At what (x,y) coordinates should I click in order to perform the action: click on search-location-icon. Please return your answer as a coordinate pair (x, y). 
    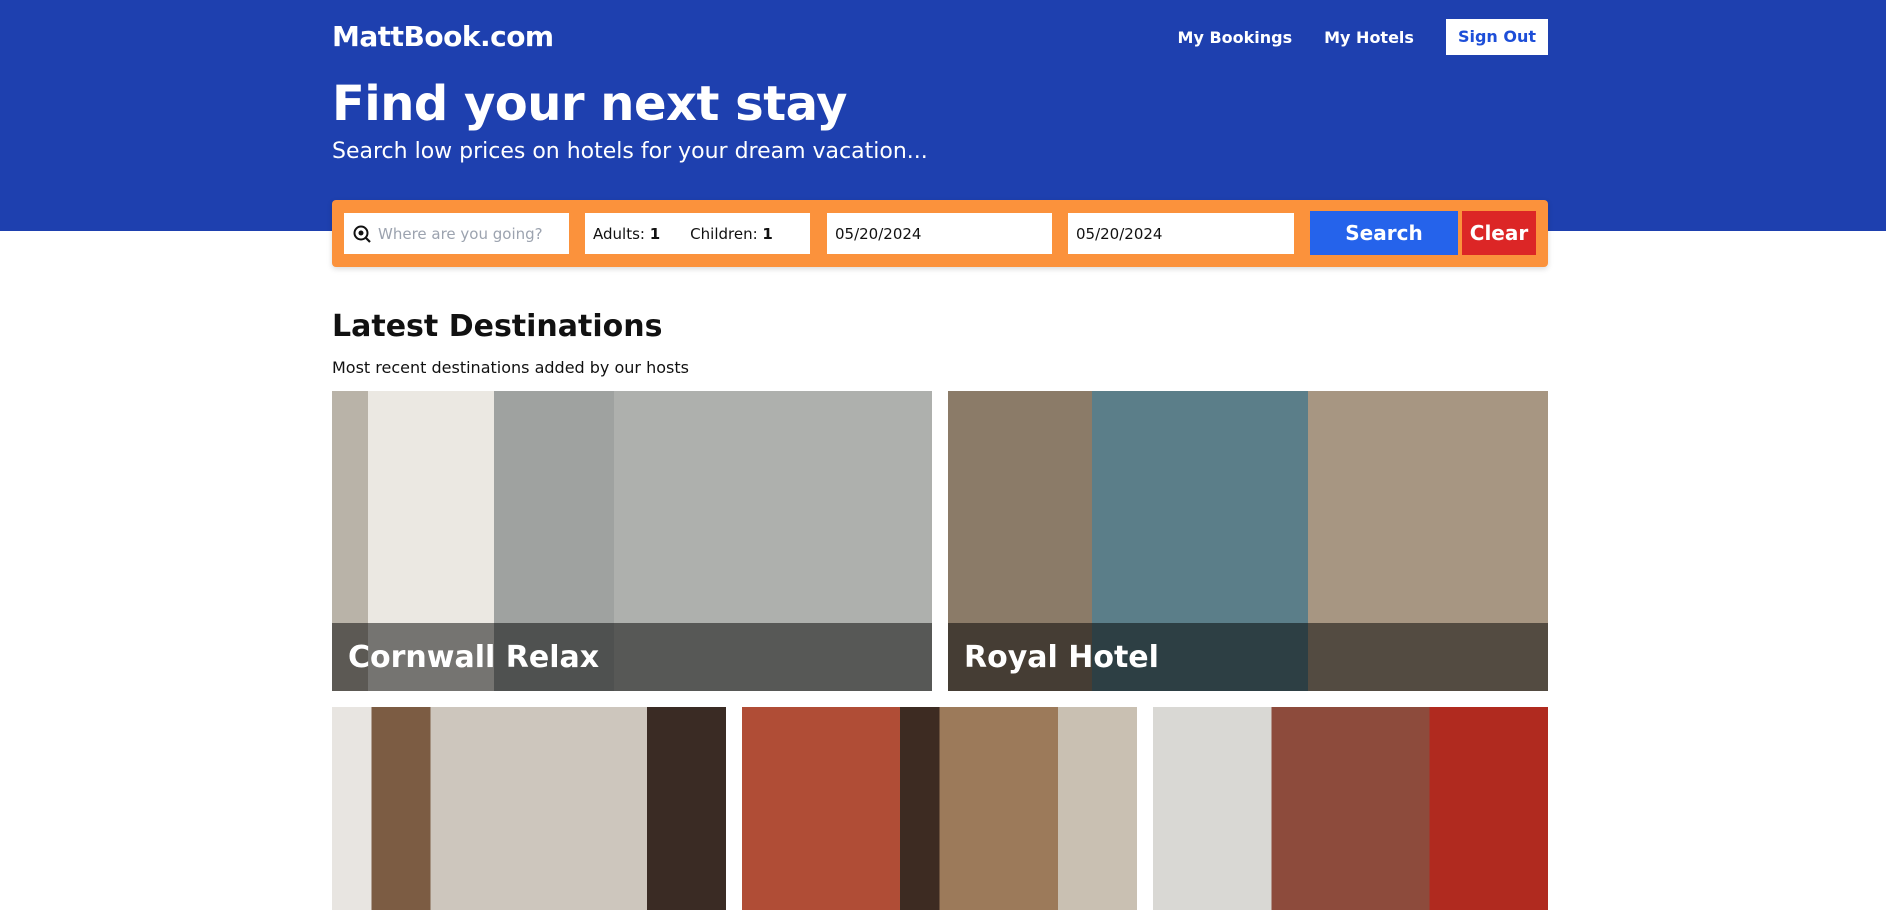
    Looking at the image, I should click on (362, 234).